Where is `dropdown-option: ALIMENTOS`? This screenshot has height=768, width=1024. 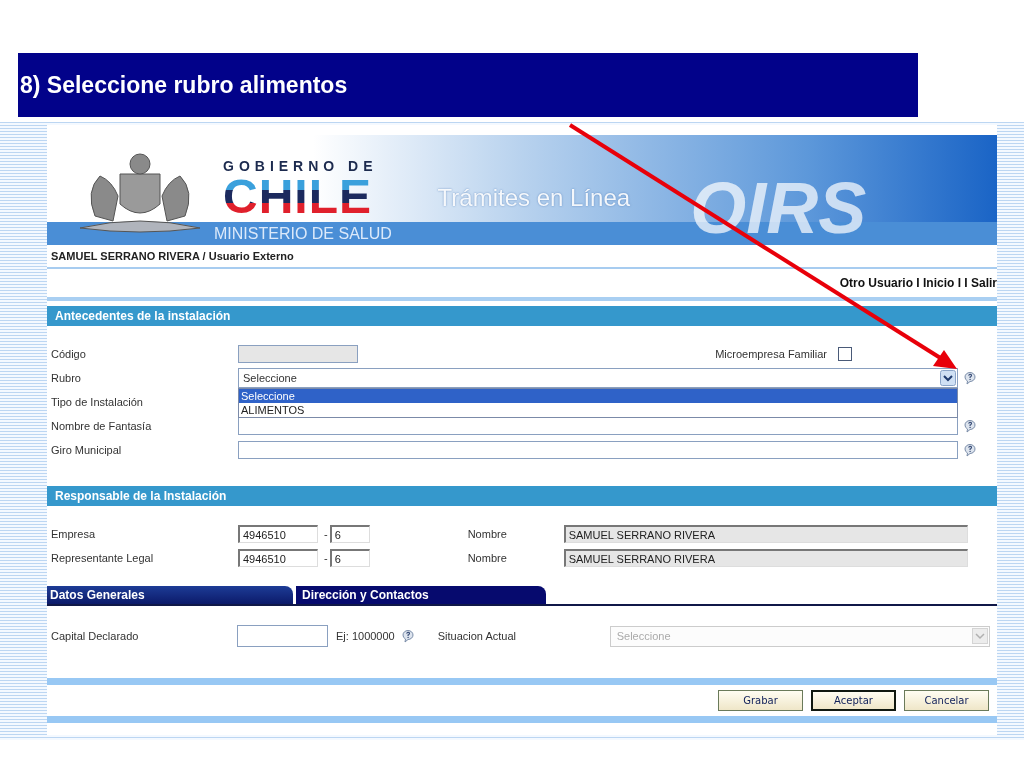
dropdown-option: ALIMENTOS is located at coordinates (598, 410).